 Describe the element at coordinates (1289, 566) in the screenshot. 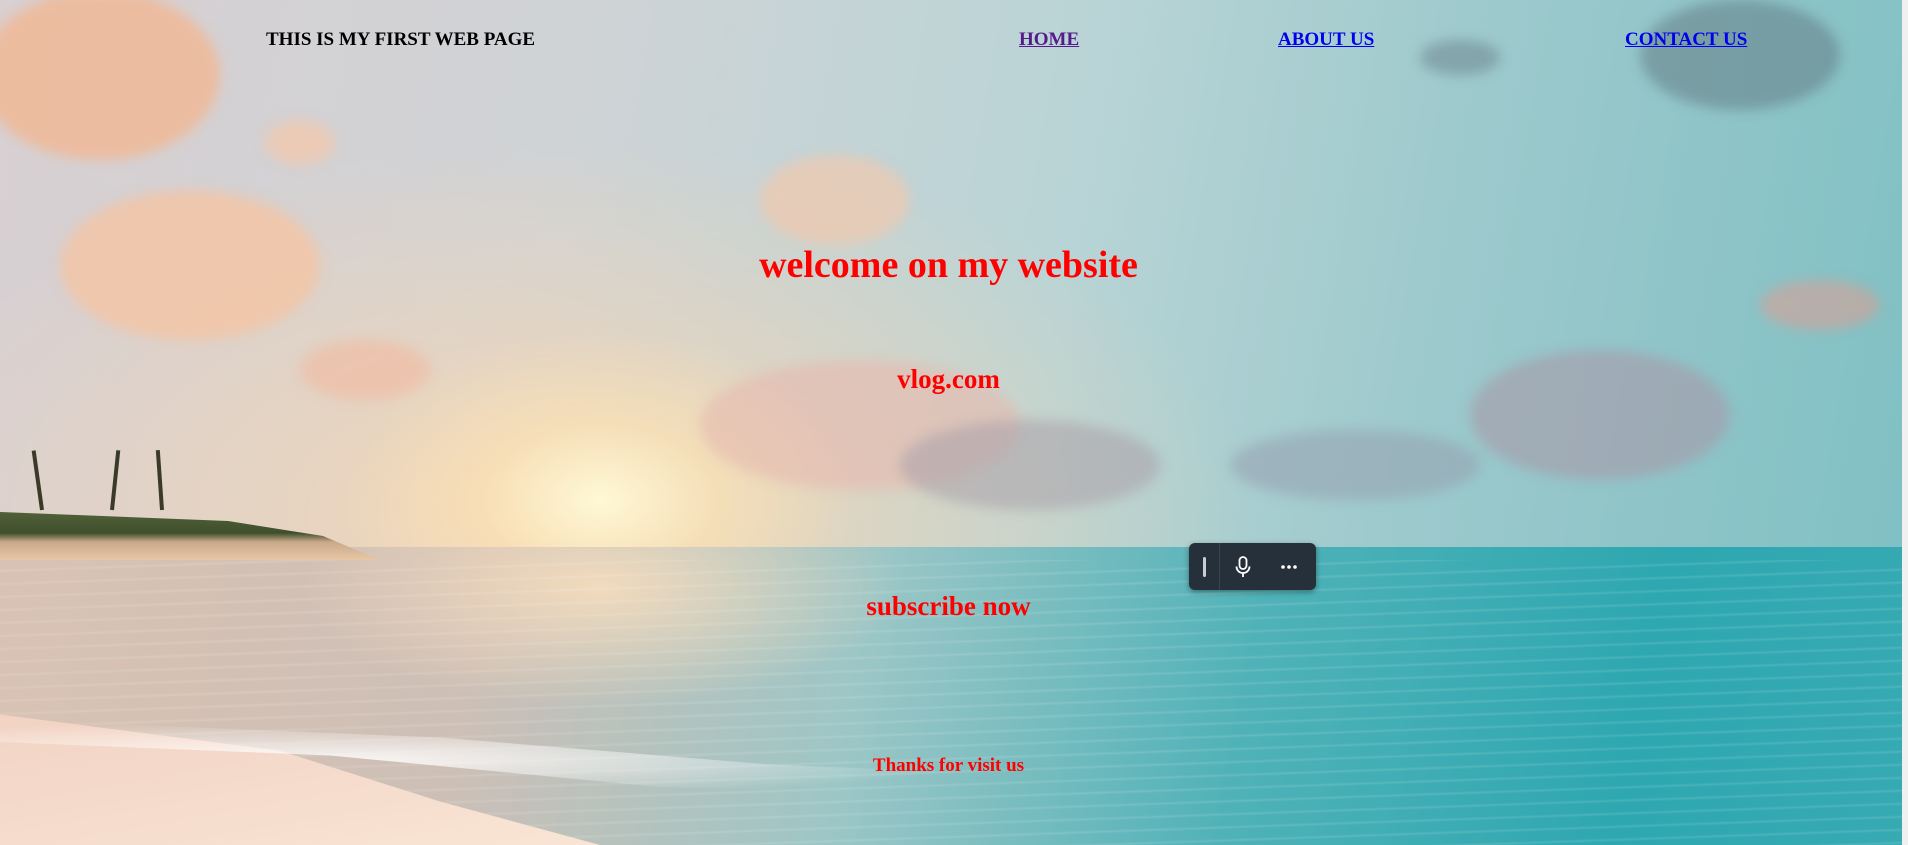

I see `more-options-icon` at that location.